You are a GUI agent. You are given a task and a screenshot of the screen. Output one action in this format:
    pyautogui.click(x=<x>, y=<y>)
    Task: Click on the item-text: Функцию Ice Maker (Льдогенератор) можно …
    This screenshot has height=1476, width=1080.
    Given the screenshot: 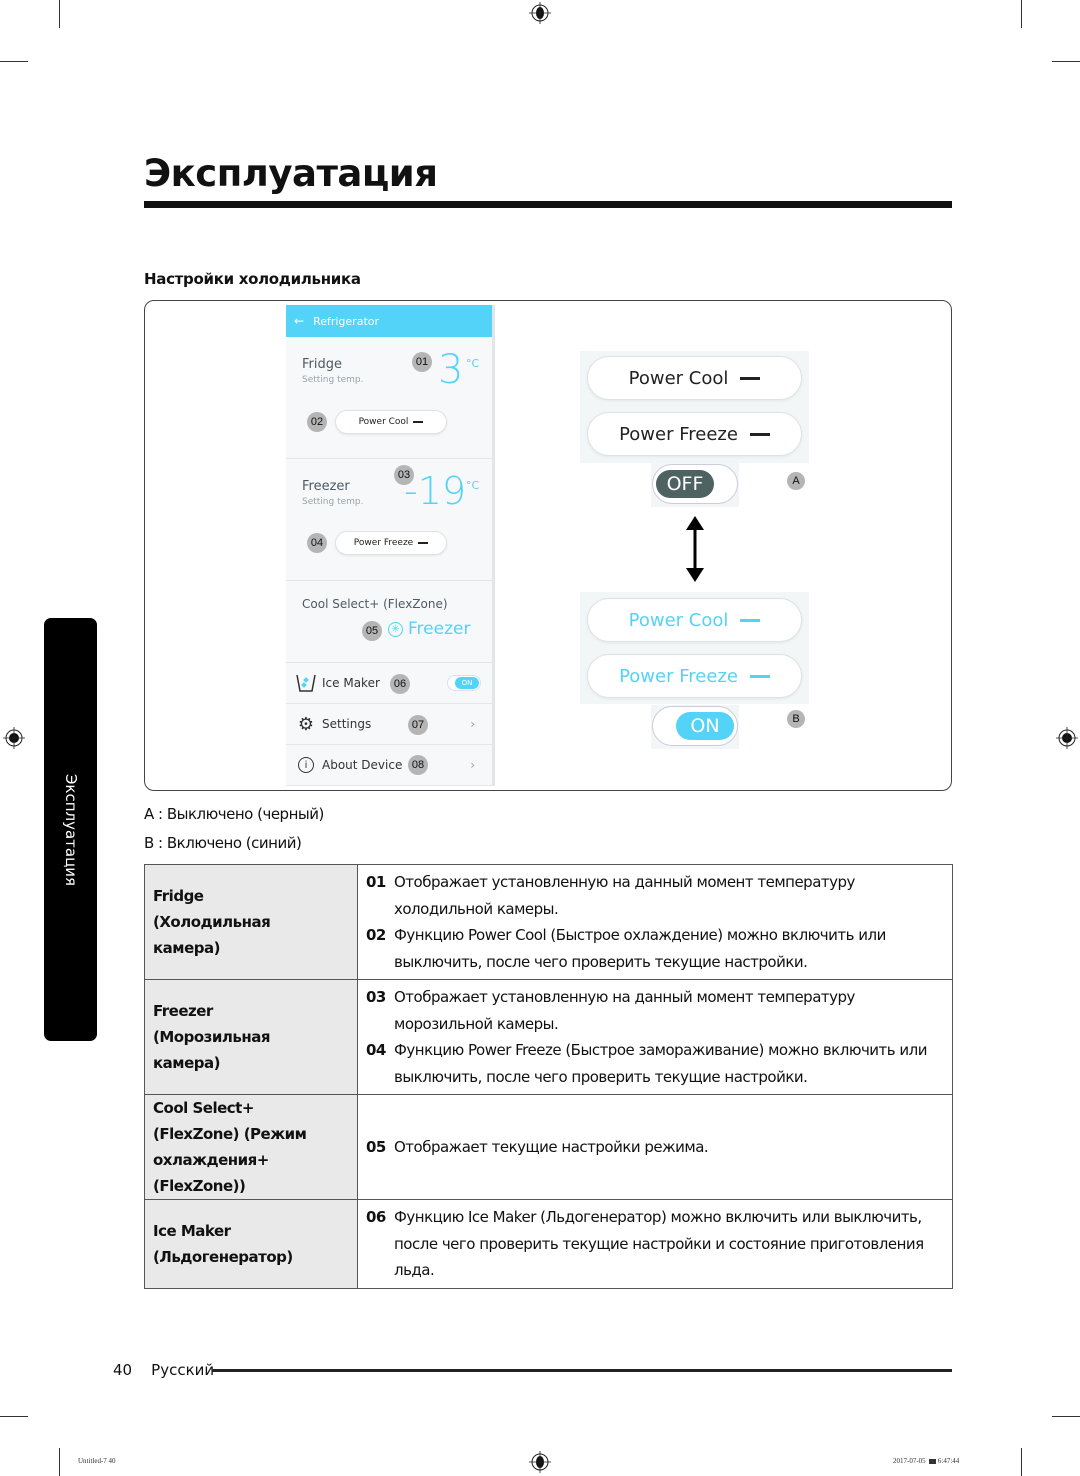 What is the action you would take?
    pyautogui.click(x=659, y=1243)
    